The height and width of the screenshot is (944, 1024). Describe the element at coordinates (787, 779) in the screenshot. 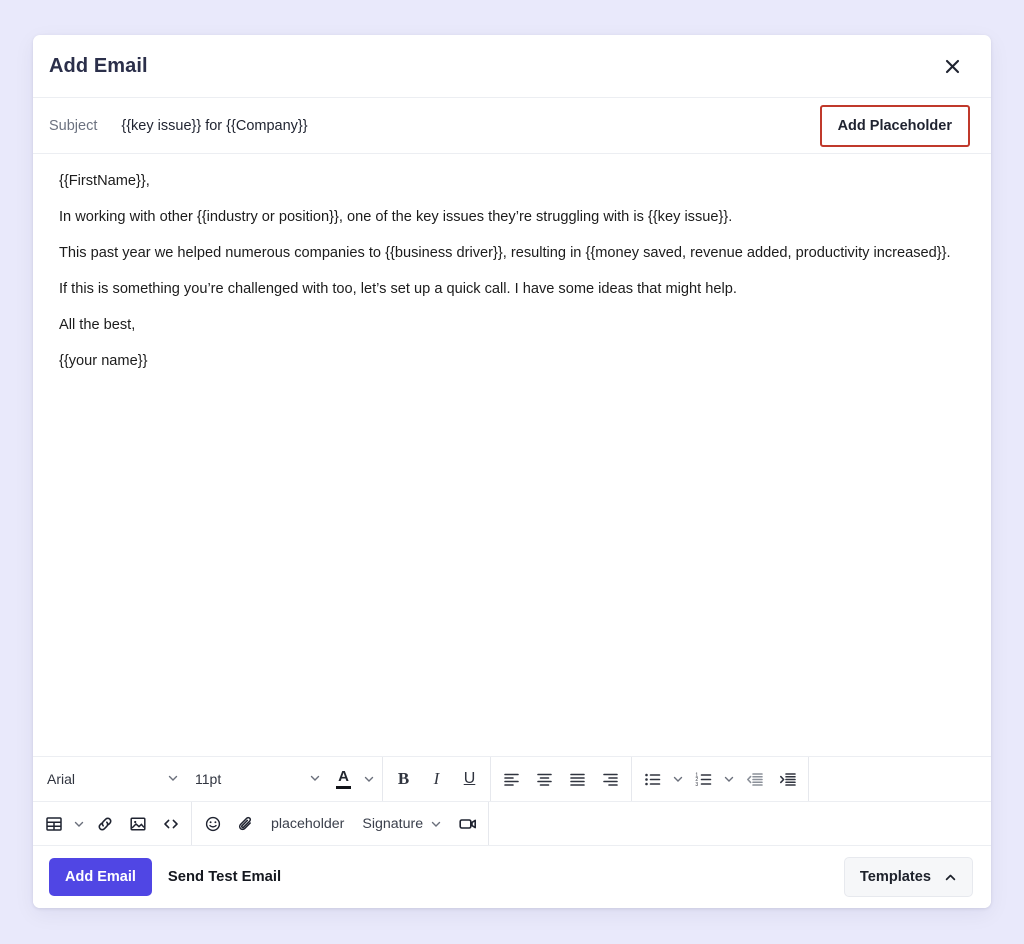

I see `indent-icon` at that location.